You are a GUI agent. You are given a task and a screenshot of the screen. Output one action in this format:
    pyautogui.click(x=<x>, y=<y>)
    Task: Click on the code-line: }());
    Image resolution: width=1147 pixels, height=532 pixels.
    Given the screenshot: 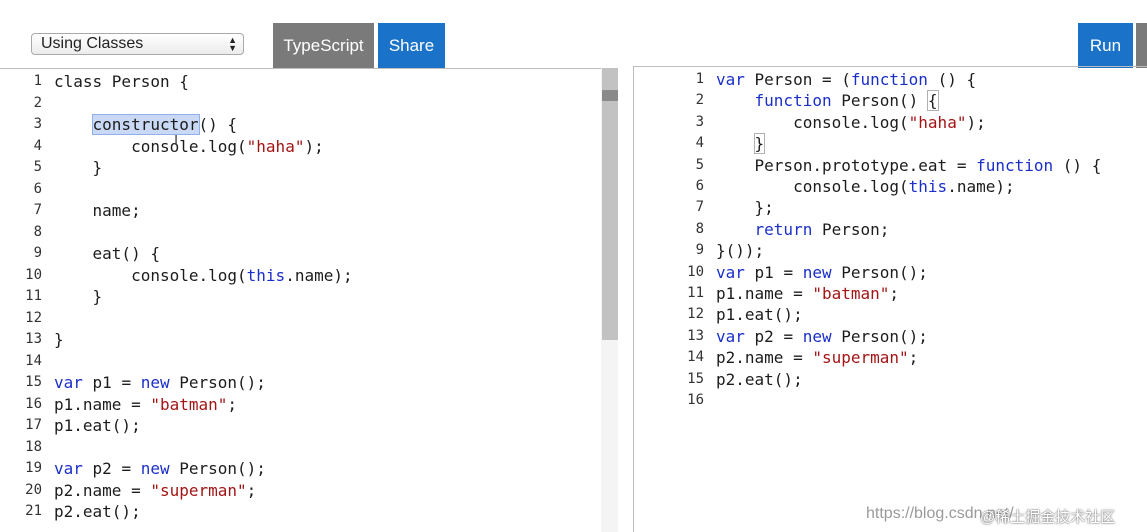 What is the action you would take?
    pyautogui.click(x=740, y=250)
    